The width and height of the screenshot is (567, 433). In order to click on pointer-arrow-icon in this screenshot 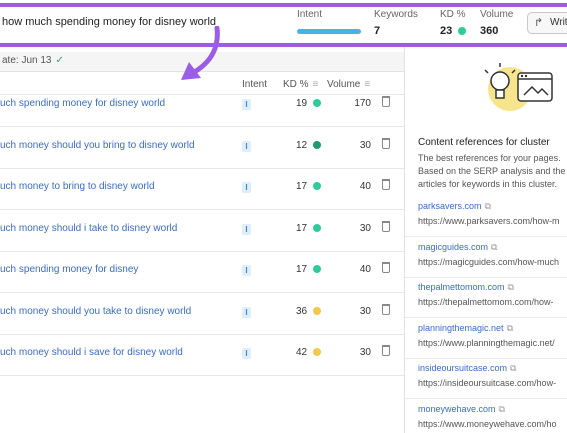, I will do `click(200, 53)`.